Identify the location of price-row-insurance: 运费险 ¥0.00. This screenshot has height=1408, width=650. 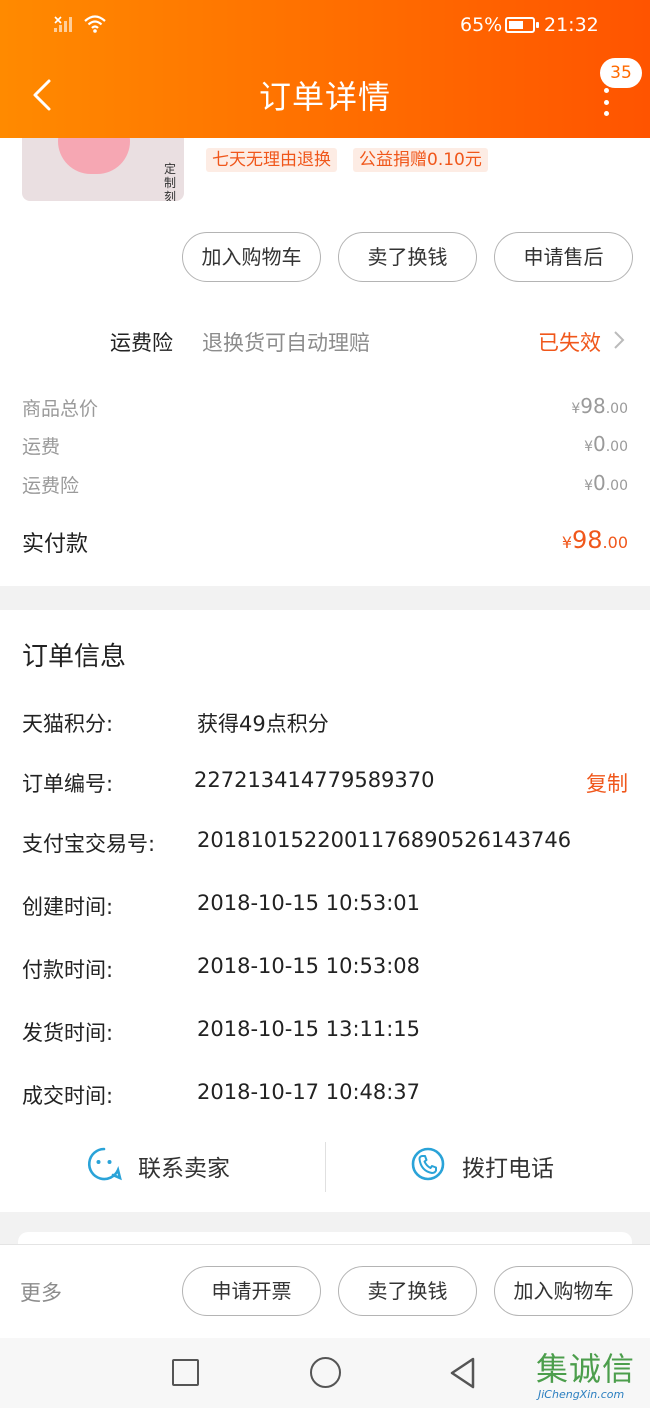
(325, 485).